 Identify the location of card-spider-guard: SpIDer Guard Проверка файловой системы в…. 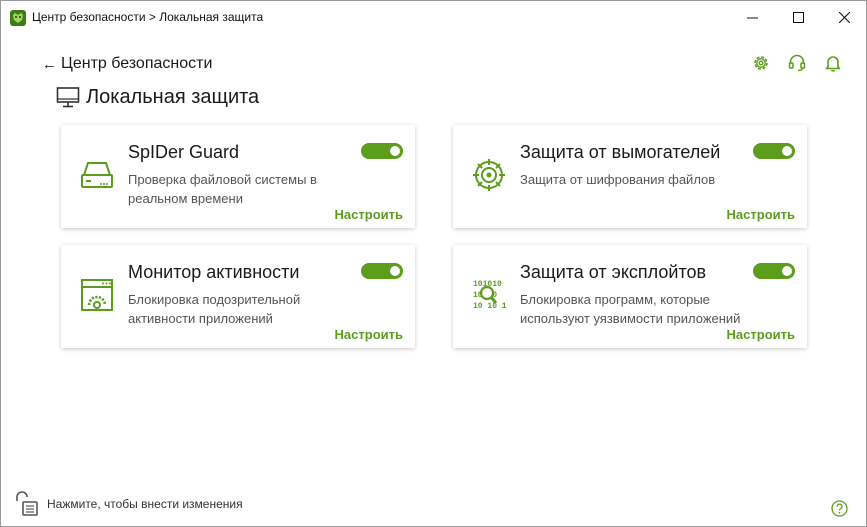
(238, 176).